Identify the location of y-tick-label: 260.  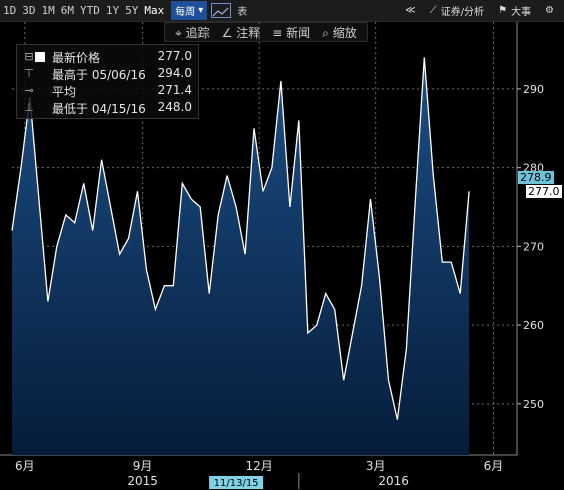
(533, 325).